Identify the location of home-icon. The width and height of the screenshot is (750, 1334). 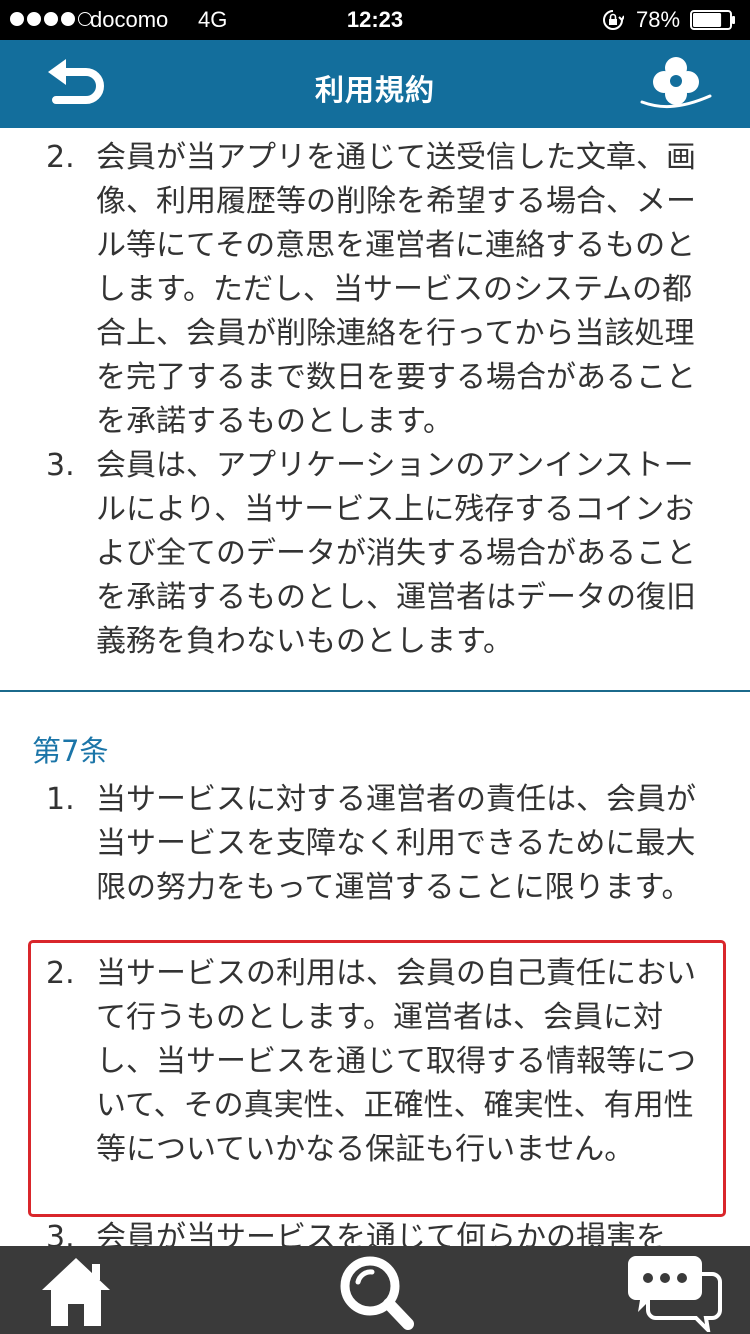
(76, 1292).